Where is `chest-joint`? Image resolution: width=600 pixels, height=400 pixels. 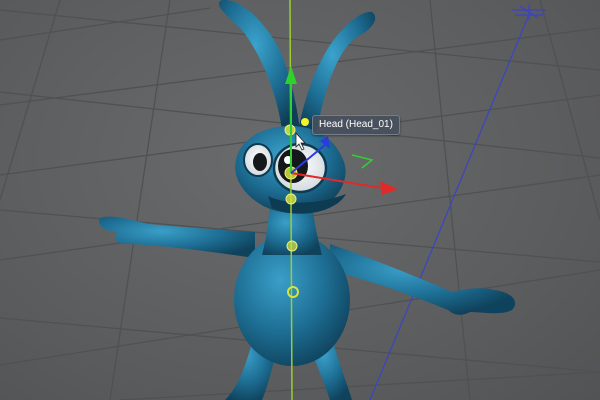
chest-joint is located at coordinates (292, 246).